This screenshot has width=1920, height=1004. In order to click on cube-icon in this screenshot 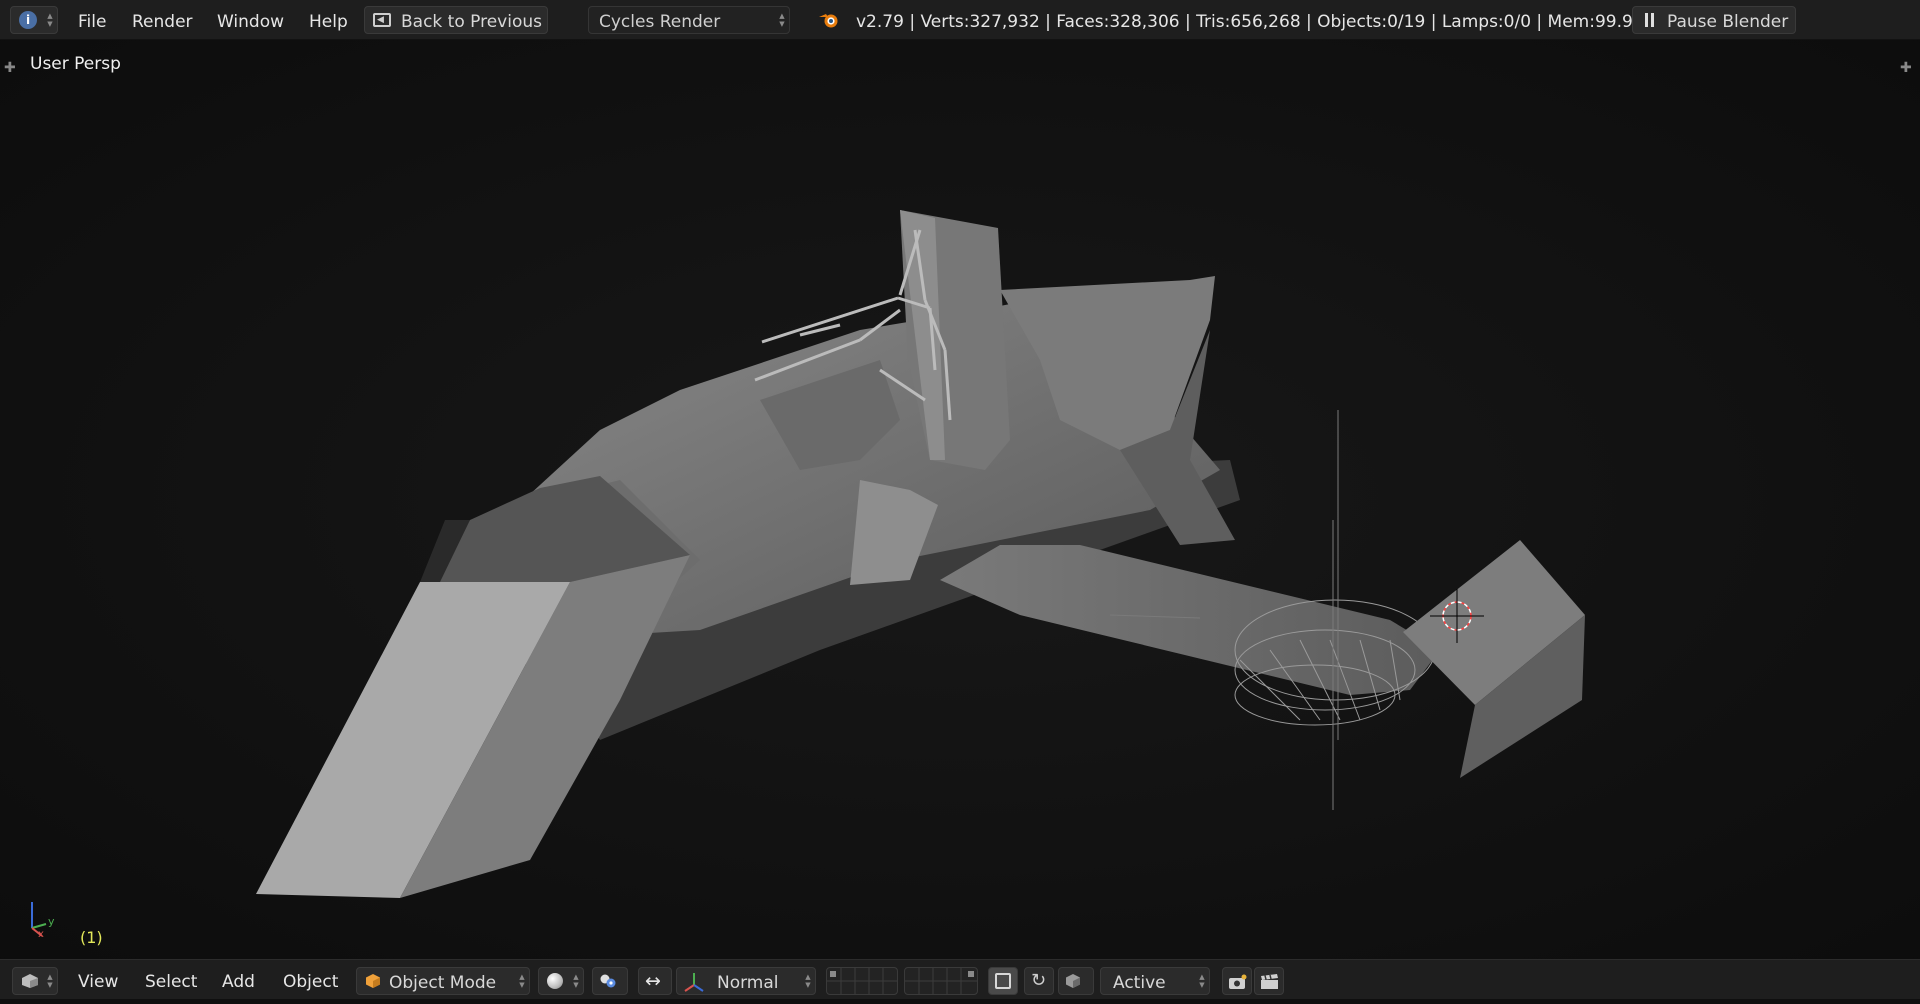, I will do `click(30, 983)`.